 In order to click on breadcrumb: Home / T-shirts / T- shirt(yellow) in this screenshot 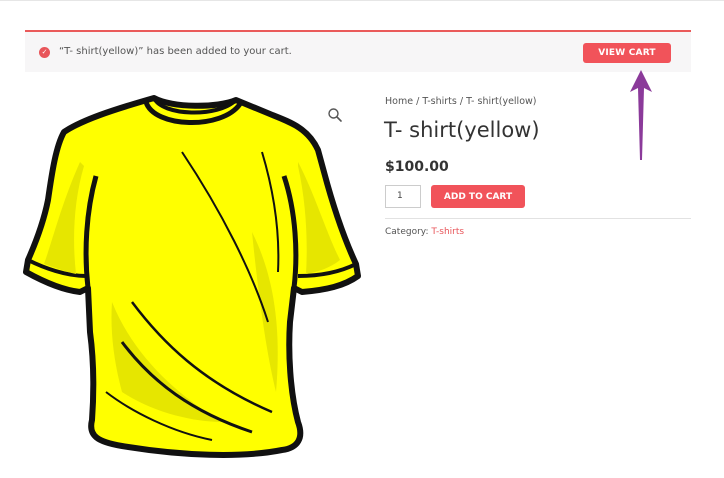, I will do `click(460, 101)`.